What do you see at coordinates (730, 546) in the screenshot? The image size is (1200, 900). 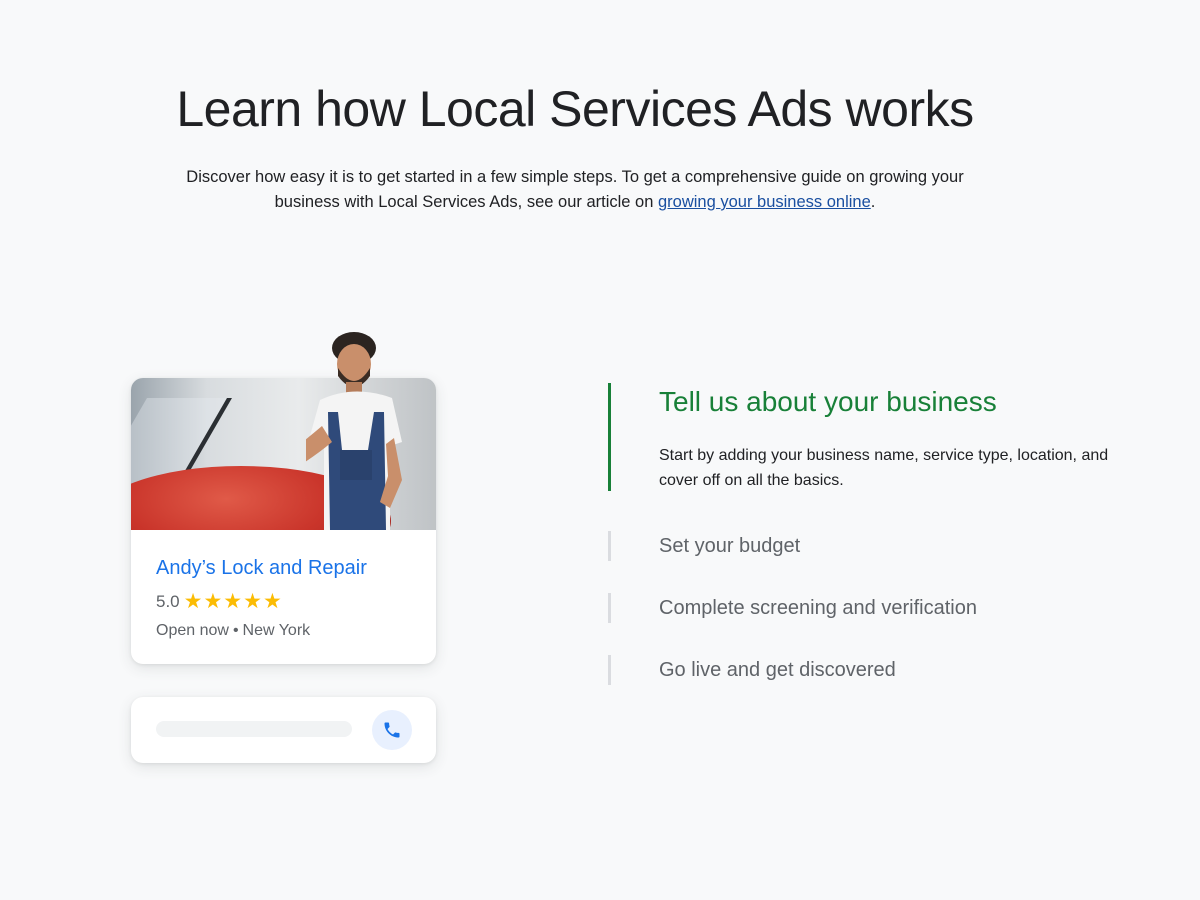 I see `step-title: Set your budget` at bounding box center [730, 546].